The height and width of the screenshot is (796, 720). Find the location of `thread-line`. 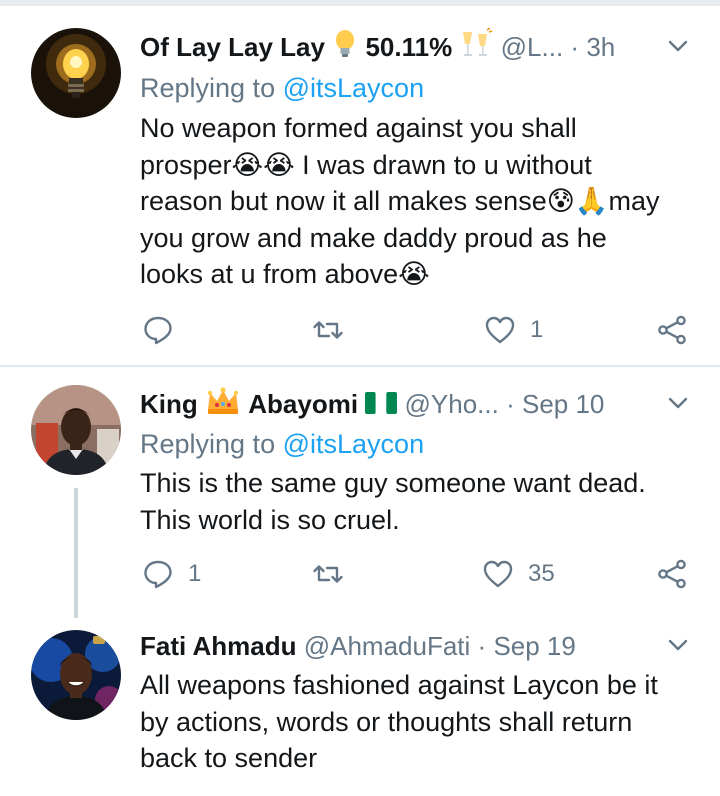

thread-line is located at coordinates (76, 553).